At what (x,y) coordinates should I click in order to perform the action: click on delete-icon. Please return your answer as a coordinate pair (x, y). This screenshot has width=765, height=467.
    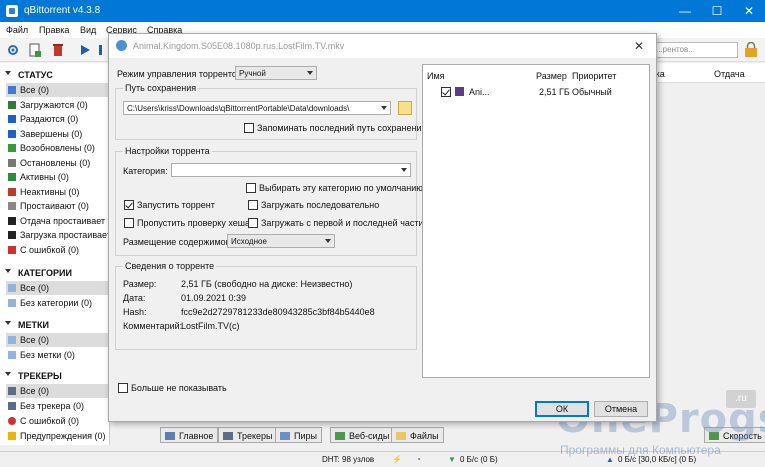
    Looking at the image, I should click on (58, 50).